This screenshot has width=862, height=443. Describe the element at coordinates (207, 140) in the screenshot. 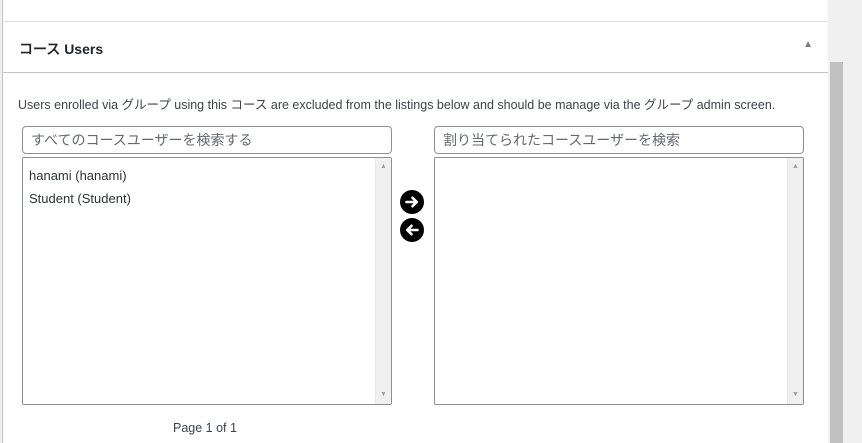

I see `search-all-users-input` at that location.